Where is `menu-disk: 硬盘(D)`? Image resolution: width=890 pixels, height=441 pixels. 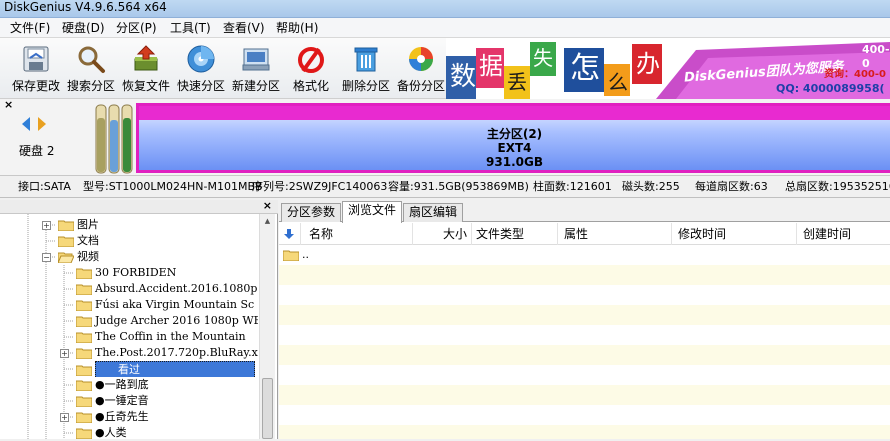
menu-disk: 硬盘(D) is located at coordinates (83, 28).